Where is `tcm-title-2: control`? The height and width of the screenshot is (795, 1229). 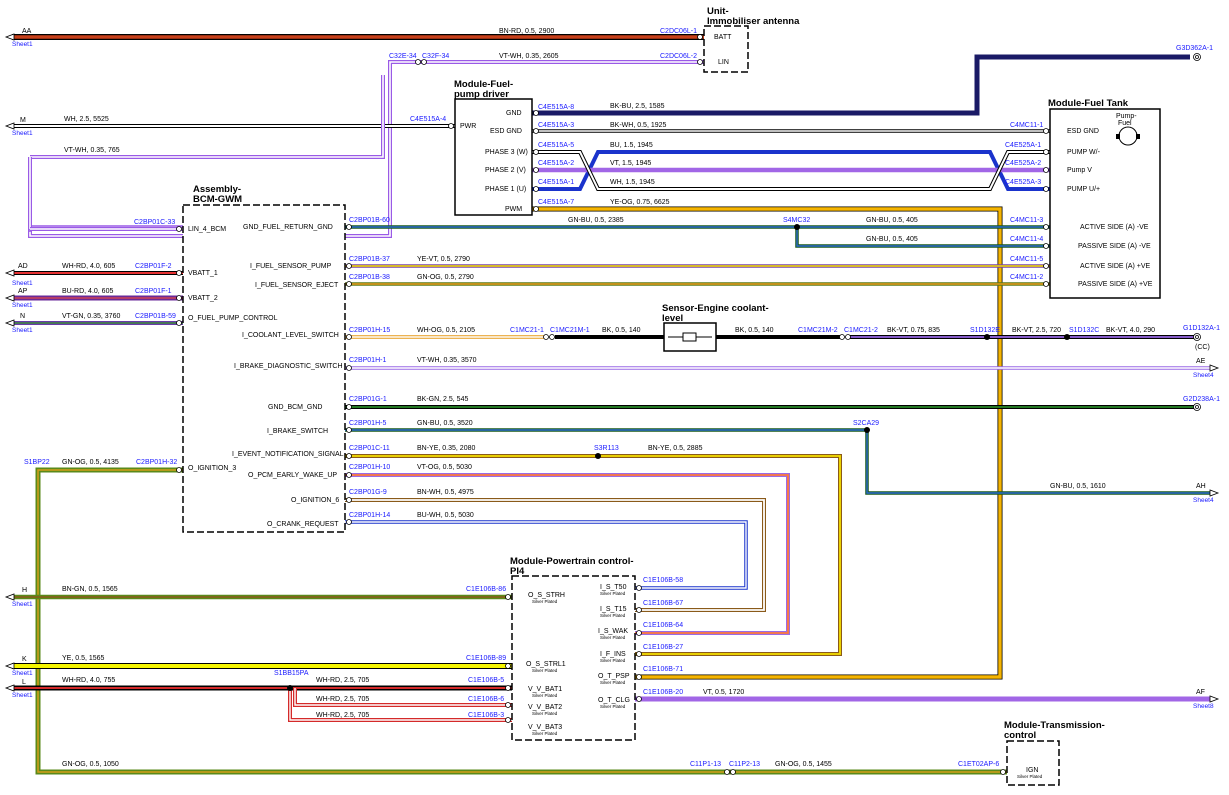 tcm-title-2: control is located at coordinates (1020, 735).